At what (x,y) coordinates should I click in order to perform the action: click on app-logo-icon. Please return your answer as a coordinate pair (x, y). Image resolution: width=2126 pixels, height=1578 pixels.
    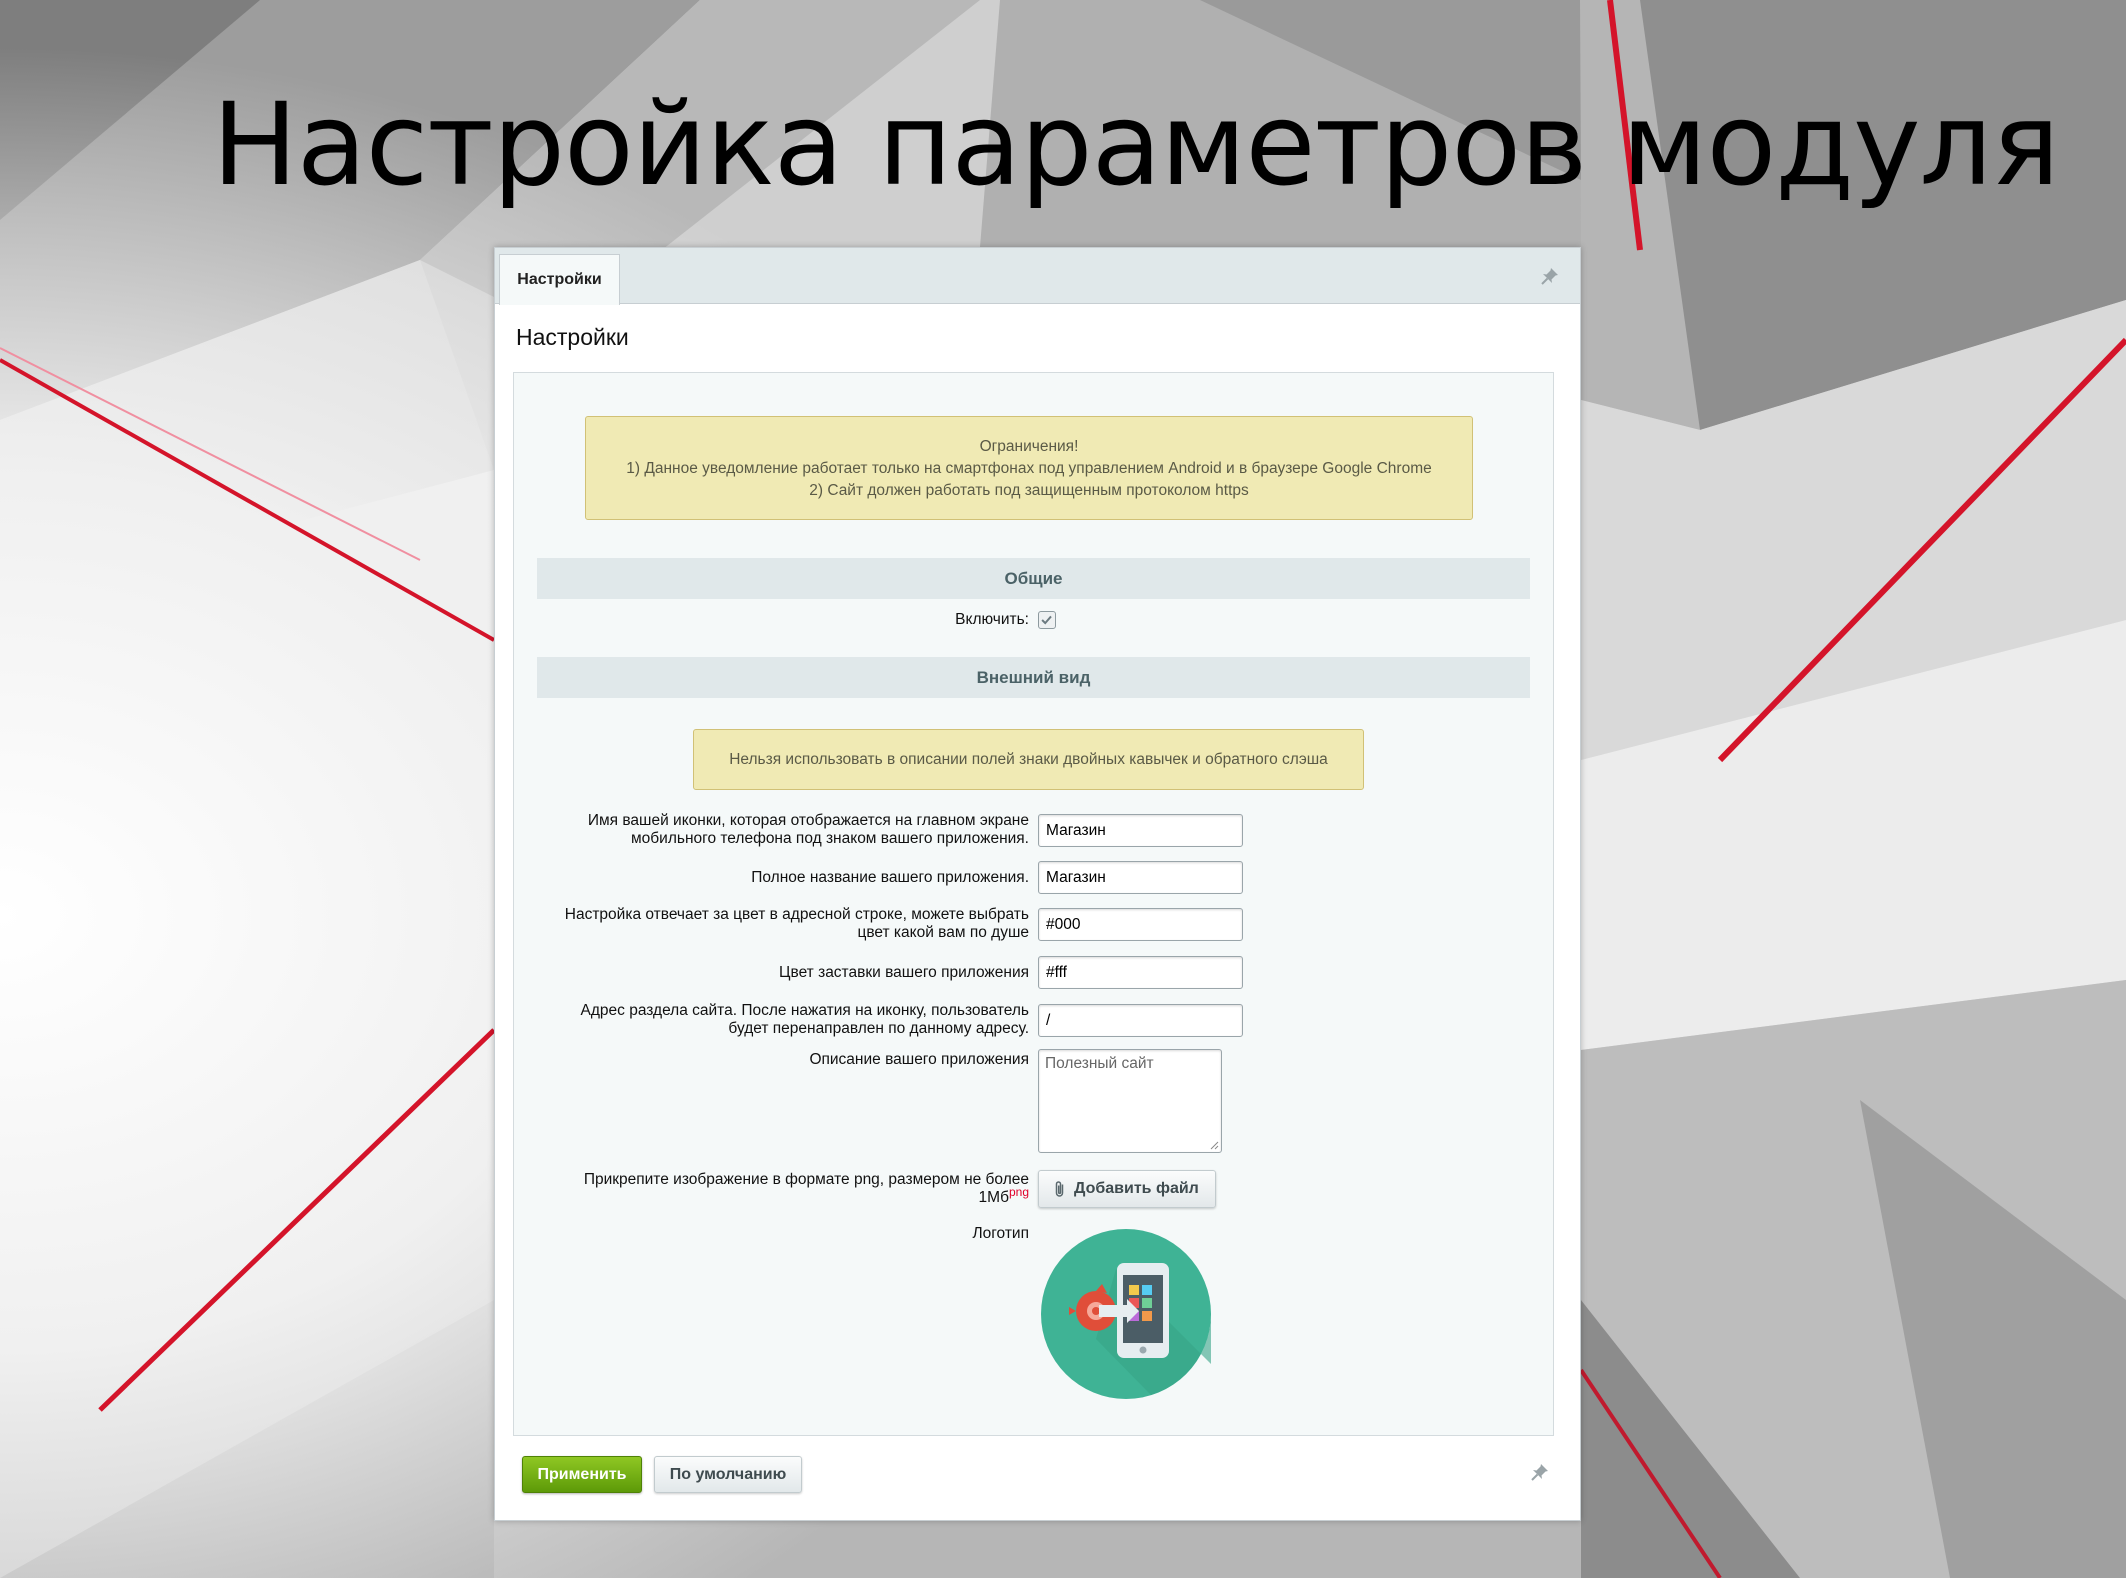
    Looking at the image, I should click on (1126, 1314).